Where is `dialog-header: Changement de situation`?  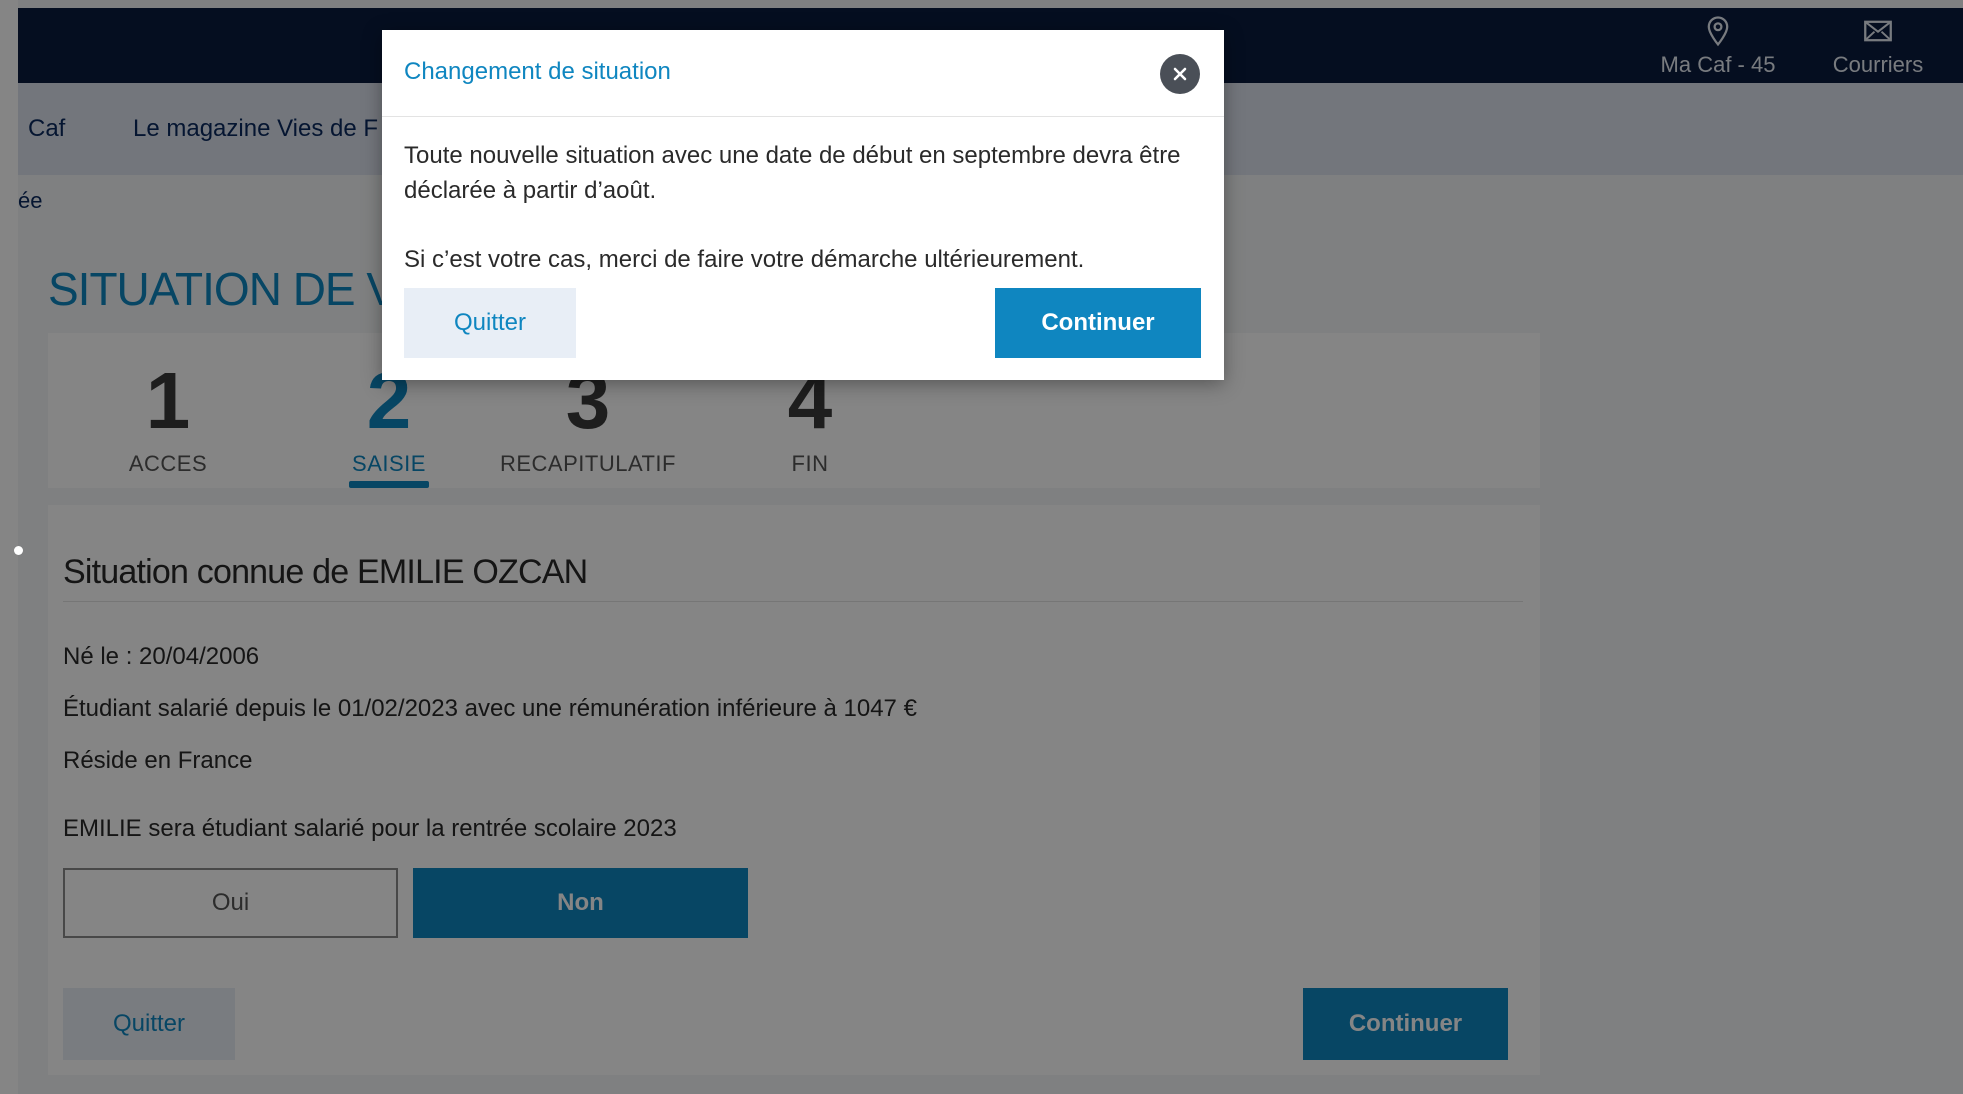 dialog-header: Changement de situation is located at coordinates (803, 73).